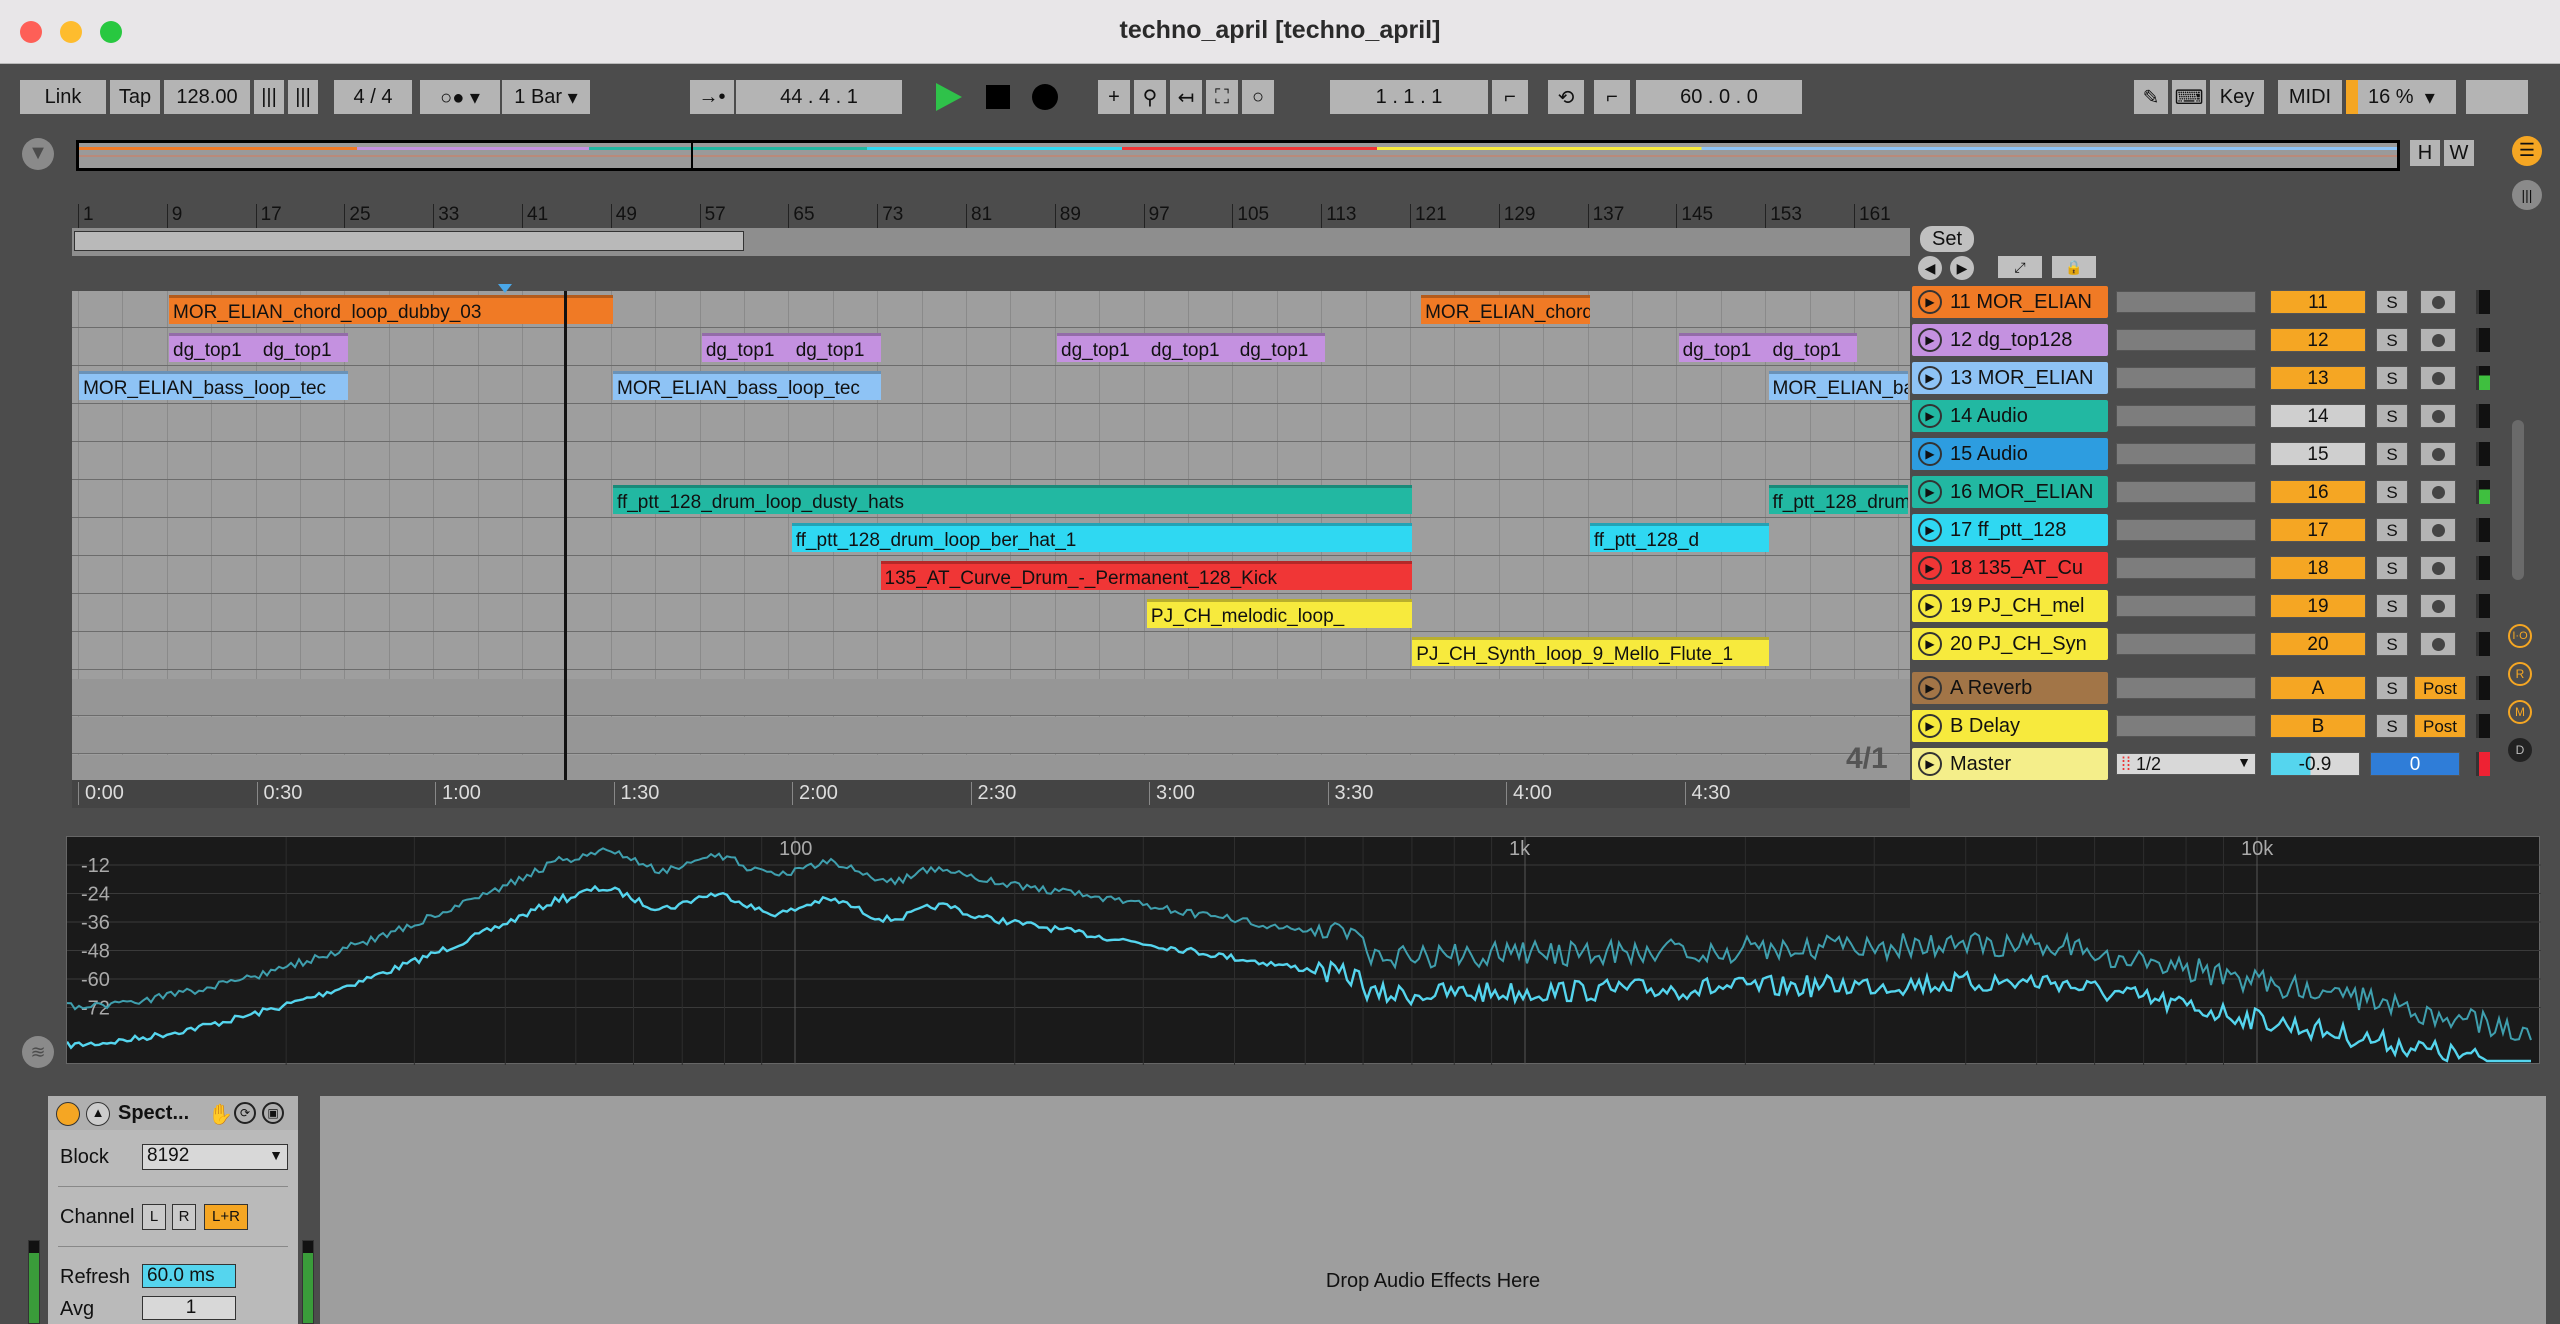  What do you see at coordinates (2459, 153) in the screenshot?
I see `overview-w-button: W` at bounding box center [2459, 153].